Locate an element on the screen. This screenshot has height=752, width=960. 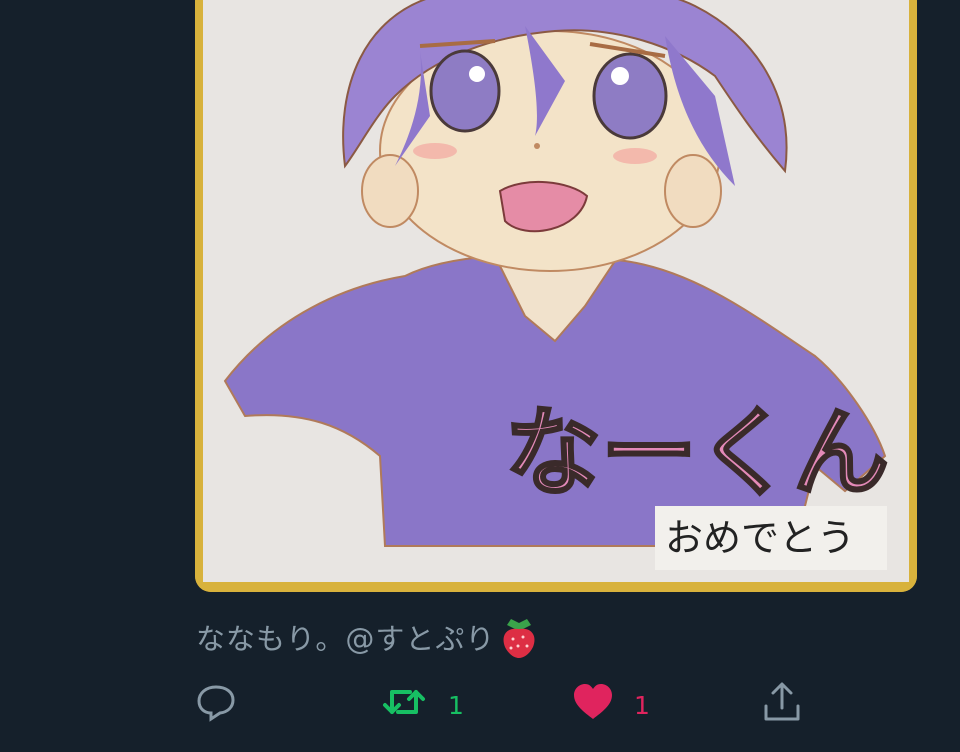
reply-button is located at coordinates (216, 705).